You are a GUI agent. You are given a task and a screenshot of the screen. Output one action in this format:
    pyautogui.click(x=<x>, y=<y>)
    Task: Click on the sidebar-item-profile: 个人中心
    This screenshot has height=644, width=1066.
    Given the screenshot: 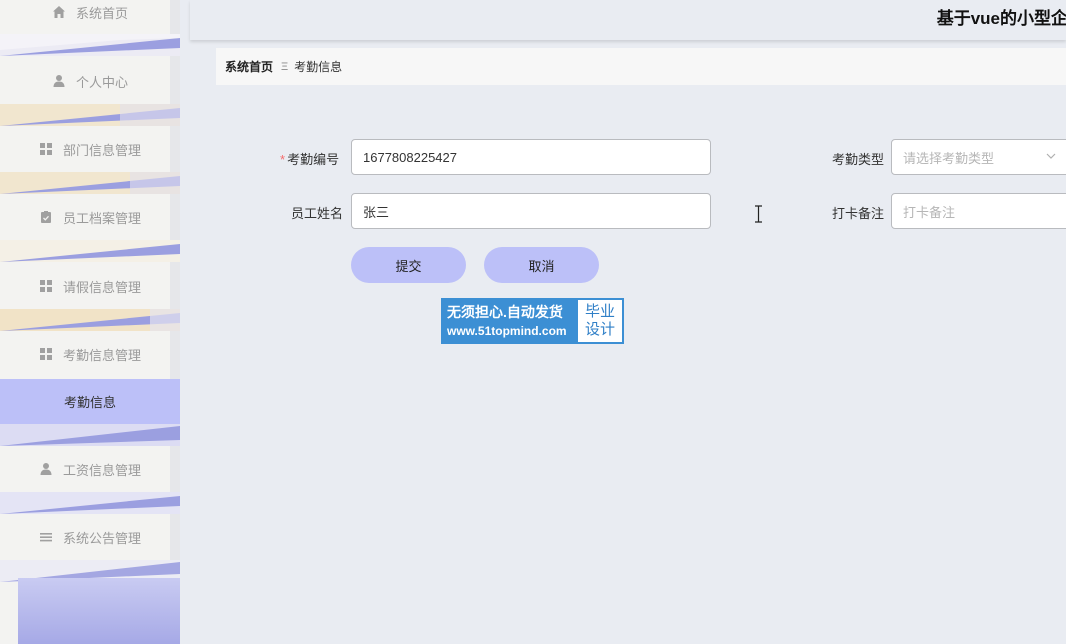 What is the action you would take?
    pyautogui.click(x=90, y=81)
    